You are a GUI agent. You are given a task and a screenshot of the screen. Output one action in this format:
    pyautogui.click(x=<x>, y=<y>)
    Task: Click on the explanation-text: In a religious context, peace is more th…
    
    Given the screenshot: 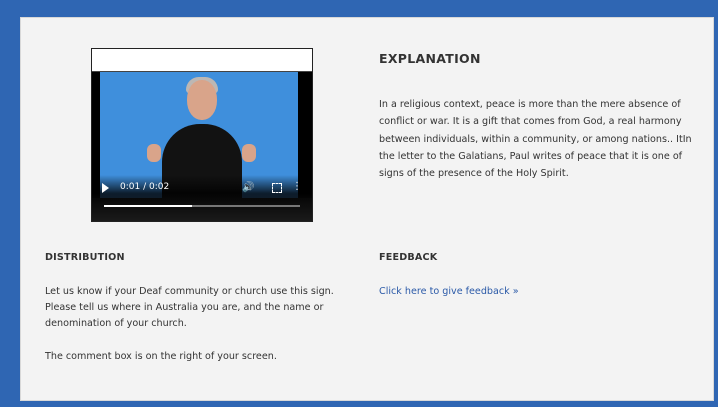 What is the action you would take?
    pyautogui.click(x=535, y=139)
    